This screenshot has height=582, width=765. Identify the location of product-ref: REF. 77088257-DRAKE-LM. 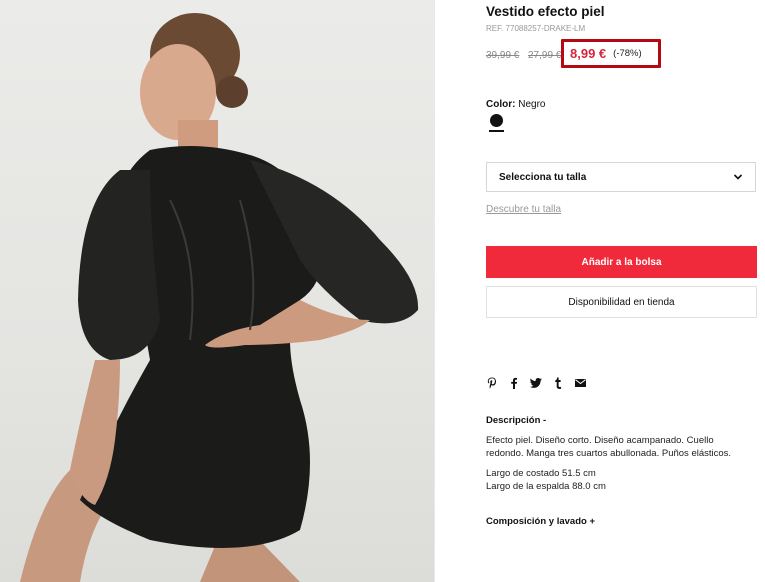
(536, 28).